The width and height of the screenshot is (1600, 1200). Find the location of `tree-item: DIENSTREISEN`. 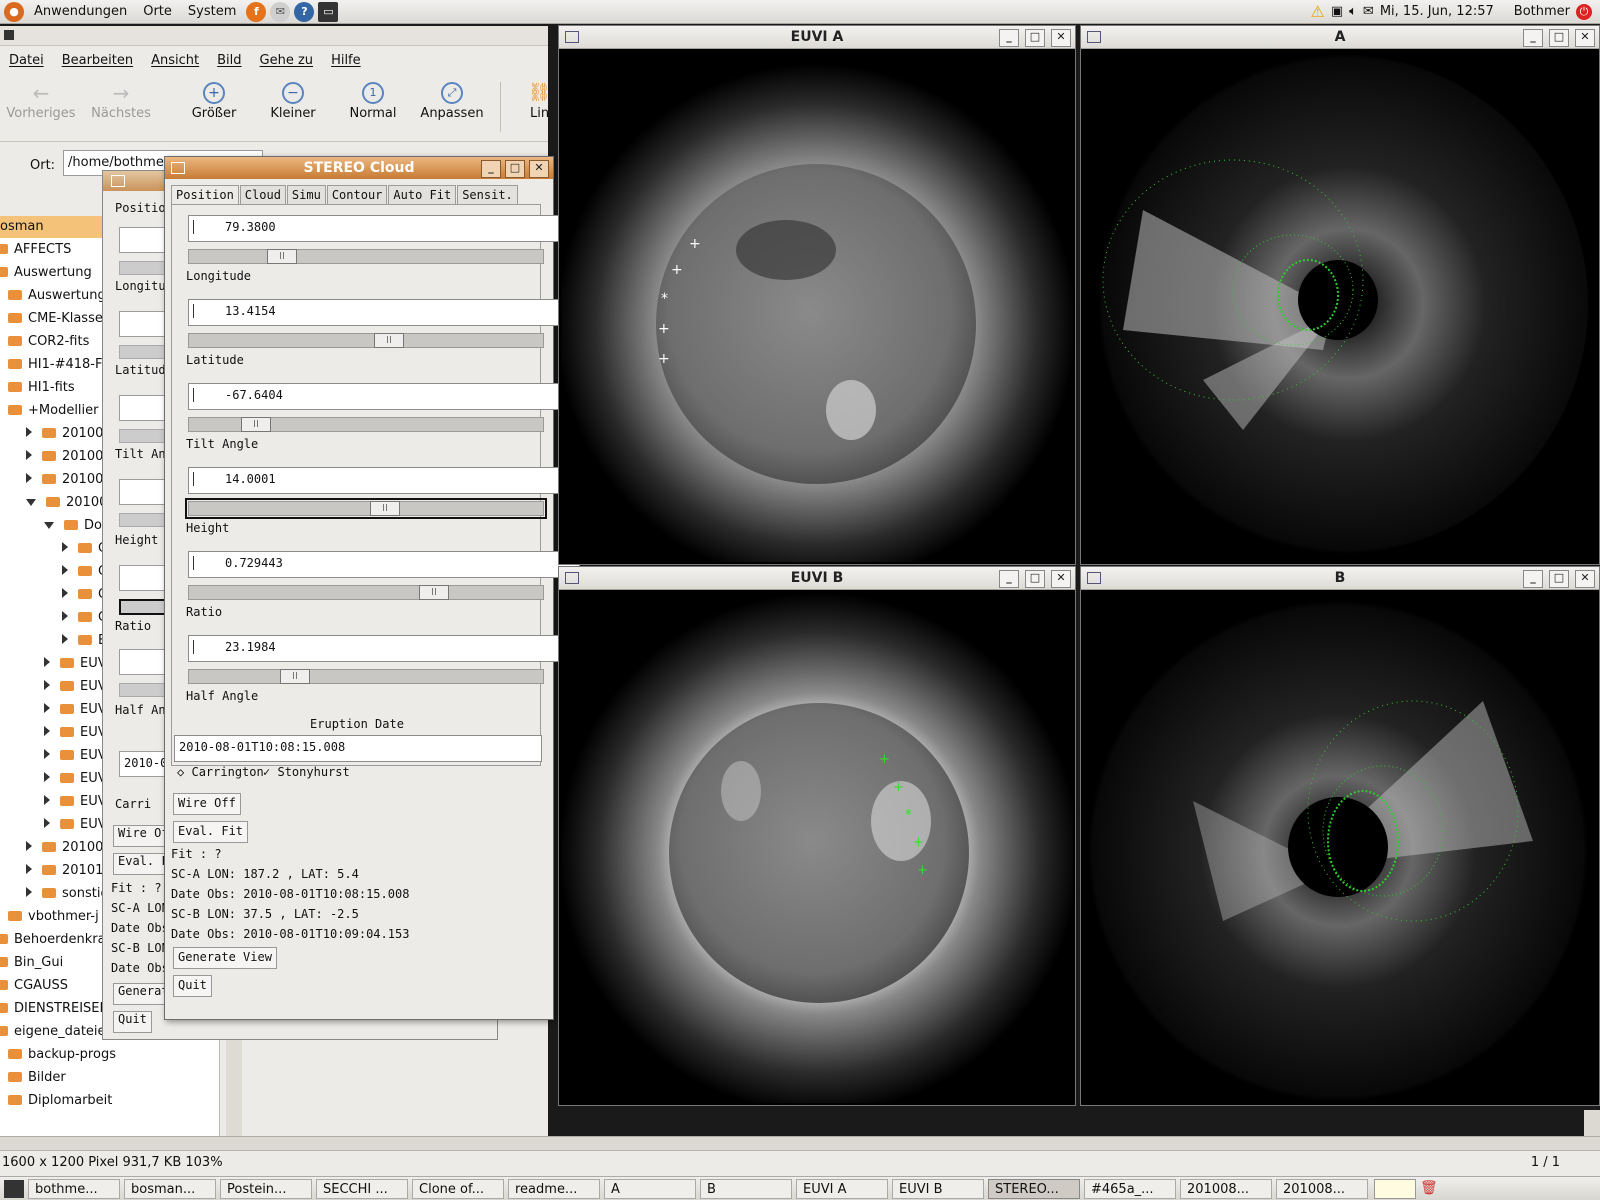

tree-item: DIENSTREISEN is located at coordinates (54, 1009).